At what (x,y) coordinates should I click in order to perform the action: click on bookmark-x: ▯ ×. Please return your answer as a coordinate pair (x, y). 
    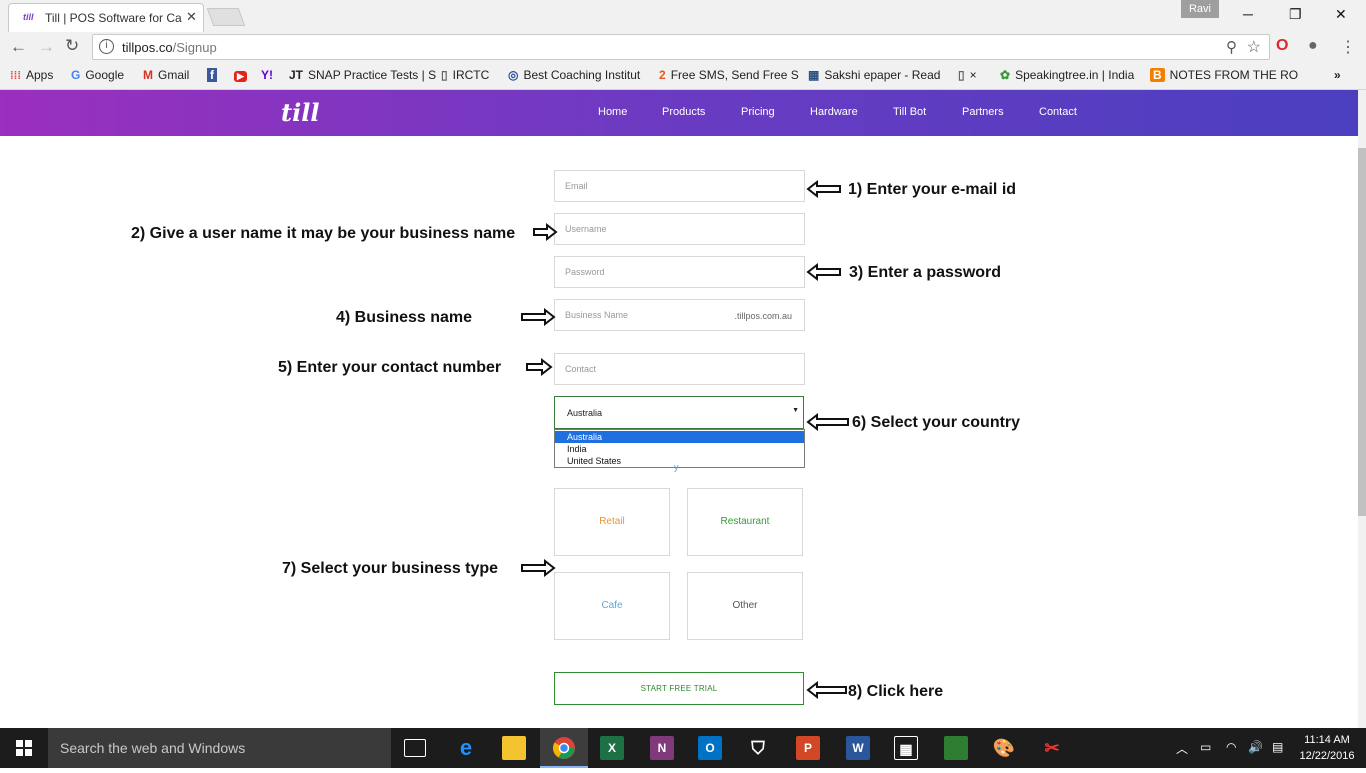
    Looking at the image, I should click on (967, 75).